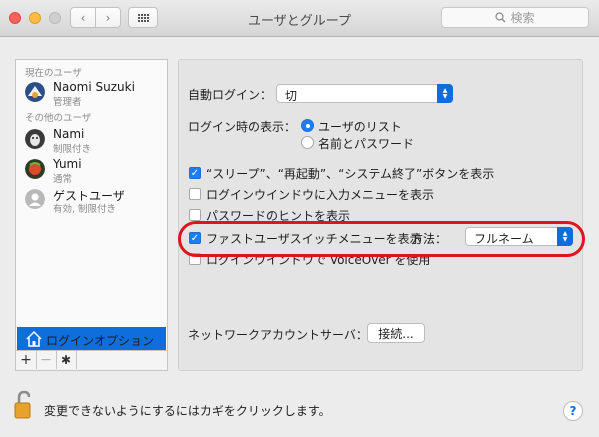  I want to click on highlight-ring, so click(381, 239).